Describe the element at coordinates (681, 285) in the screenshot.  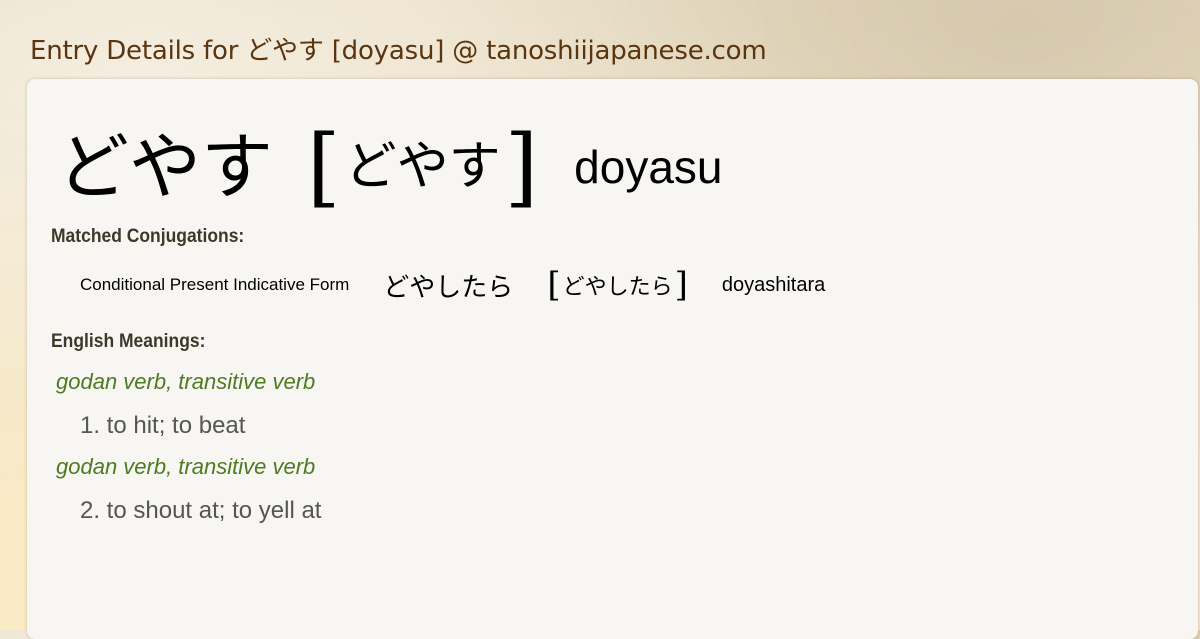
I see `conjugation-close-bracket: ]` at that location.